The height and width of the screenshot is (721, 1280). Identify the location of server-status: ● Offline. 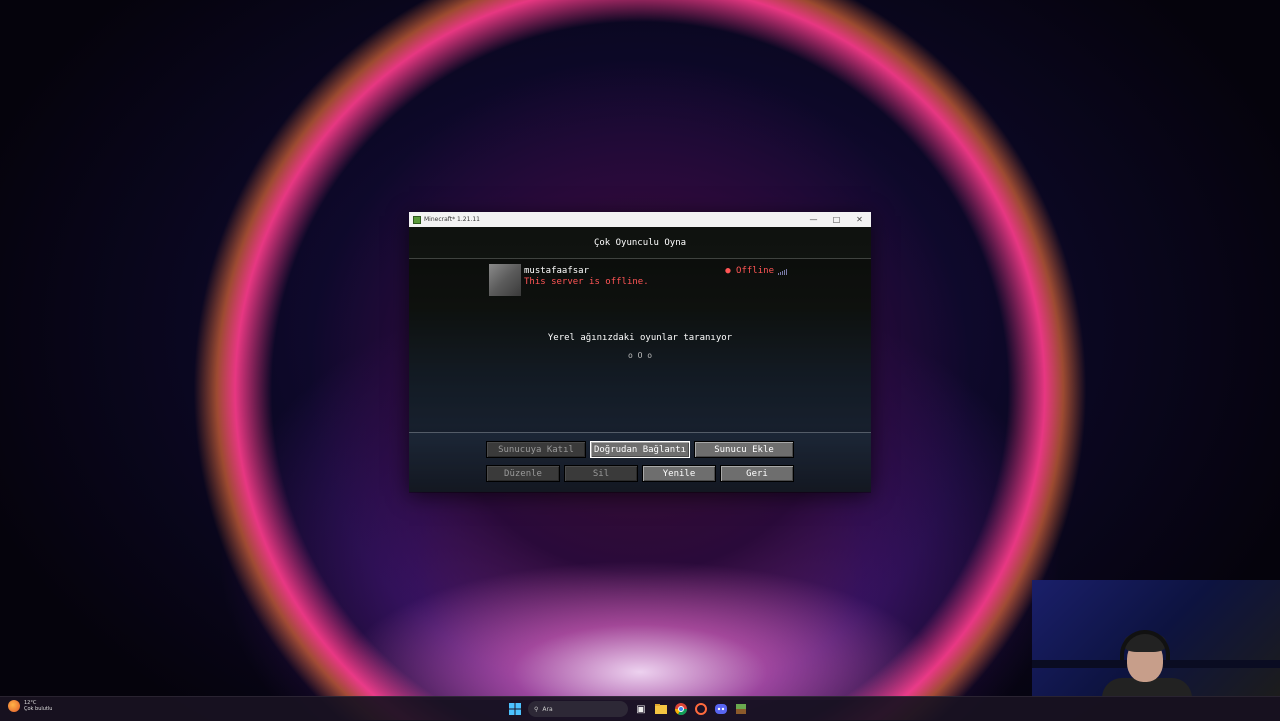
(756, 271).